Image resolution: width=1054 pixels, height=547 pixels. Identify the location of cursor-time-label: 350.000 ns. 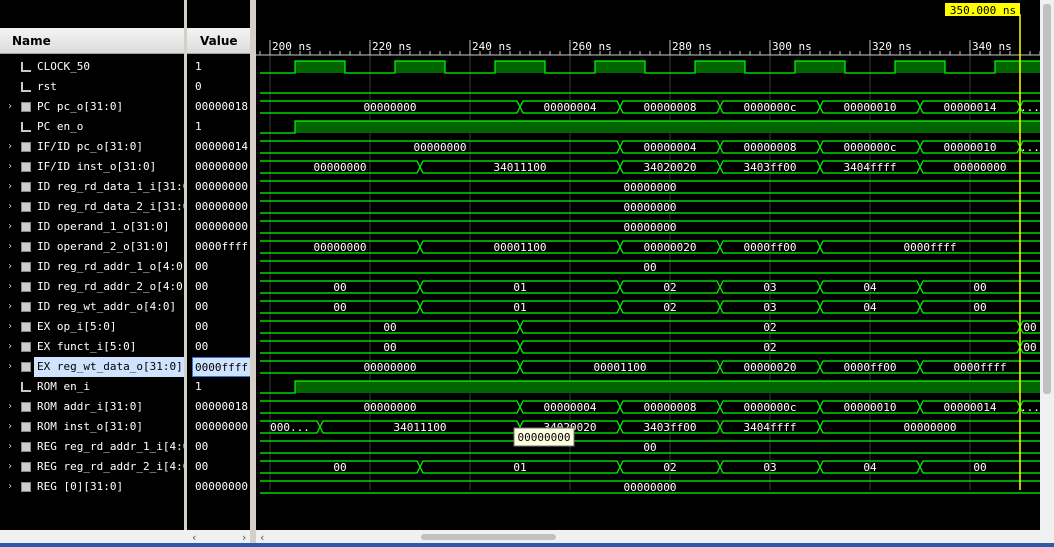
(983, 10).